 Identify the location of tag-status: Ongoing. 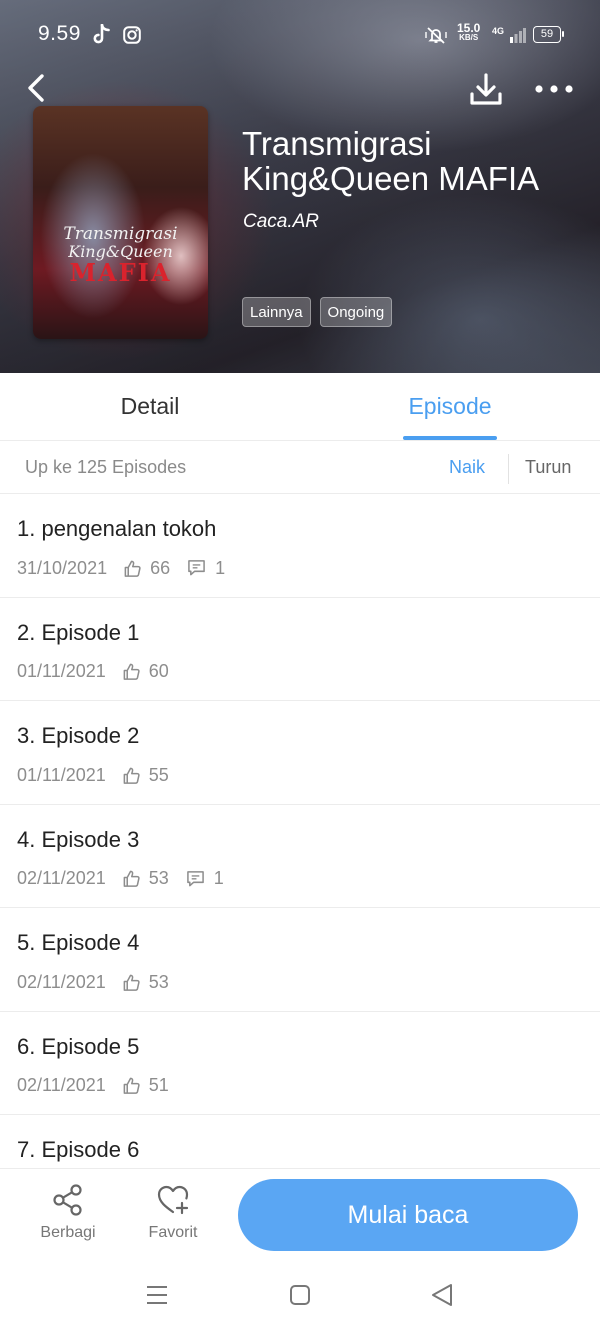
(356, 312).